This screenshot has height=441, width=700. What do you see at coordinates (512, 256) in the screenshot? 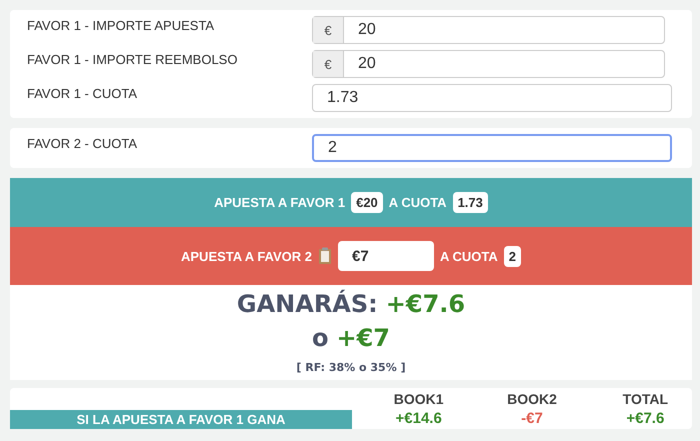
I see `odds-chip: 2` at bounding box center [512, 256].